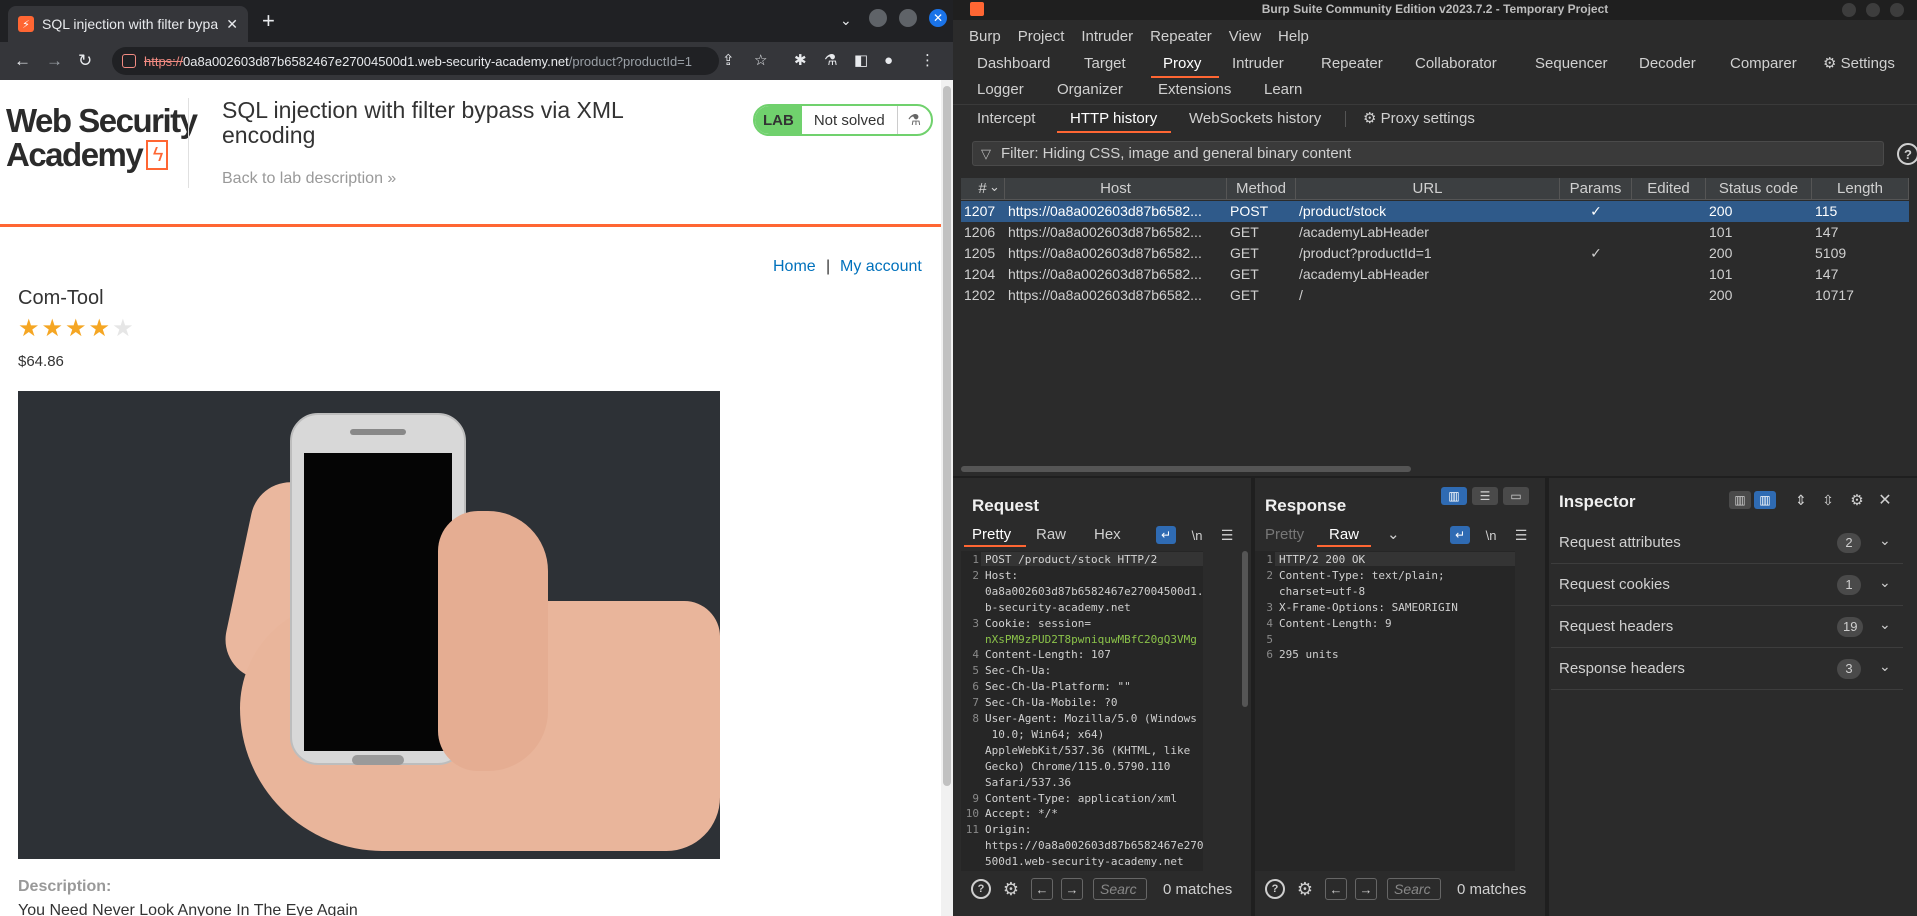  What do you see at coordinates (1907, 154) in the screenshot?
I see `help-icon: ?` at bounding box center [1907, 154].